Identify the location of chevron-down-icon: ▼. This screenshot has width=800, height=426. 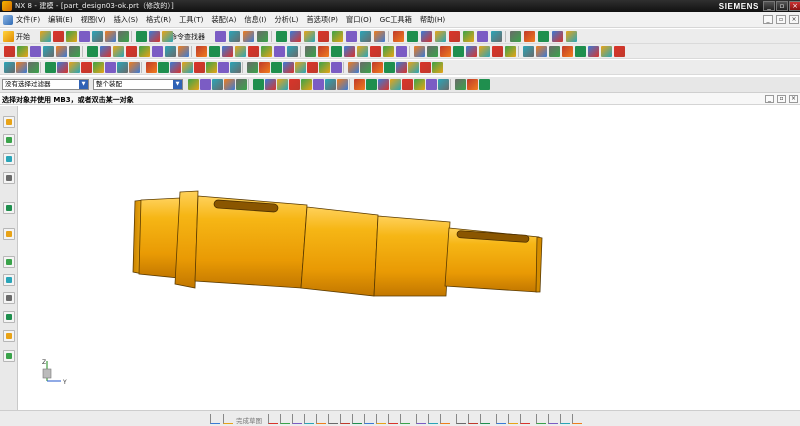
(177, 84).